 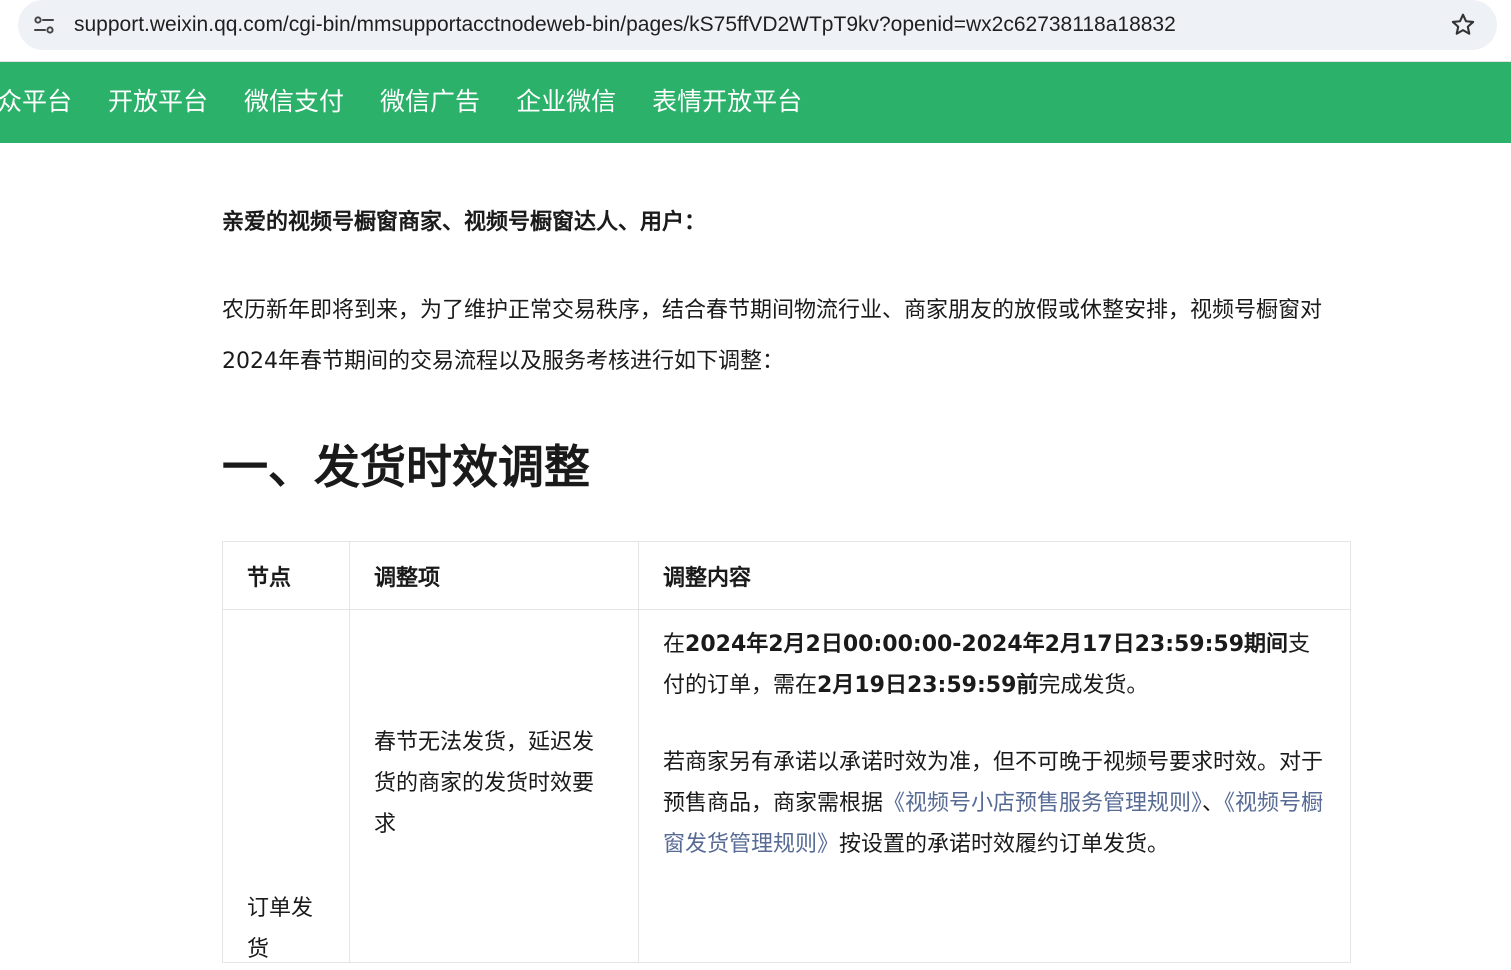 What do you see at coordinates (44, 25) in the screenshot?
I see `site-info-icon` at bounding box center [44, 25].